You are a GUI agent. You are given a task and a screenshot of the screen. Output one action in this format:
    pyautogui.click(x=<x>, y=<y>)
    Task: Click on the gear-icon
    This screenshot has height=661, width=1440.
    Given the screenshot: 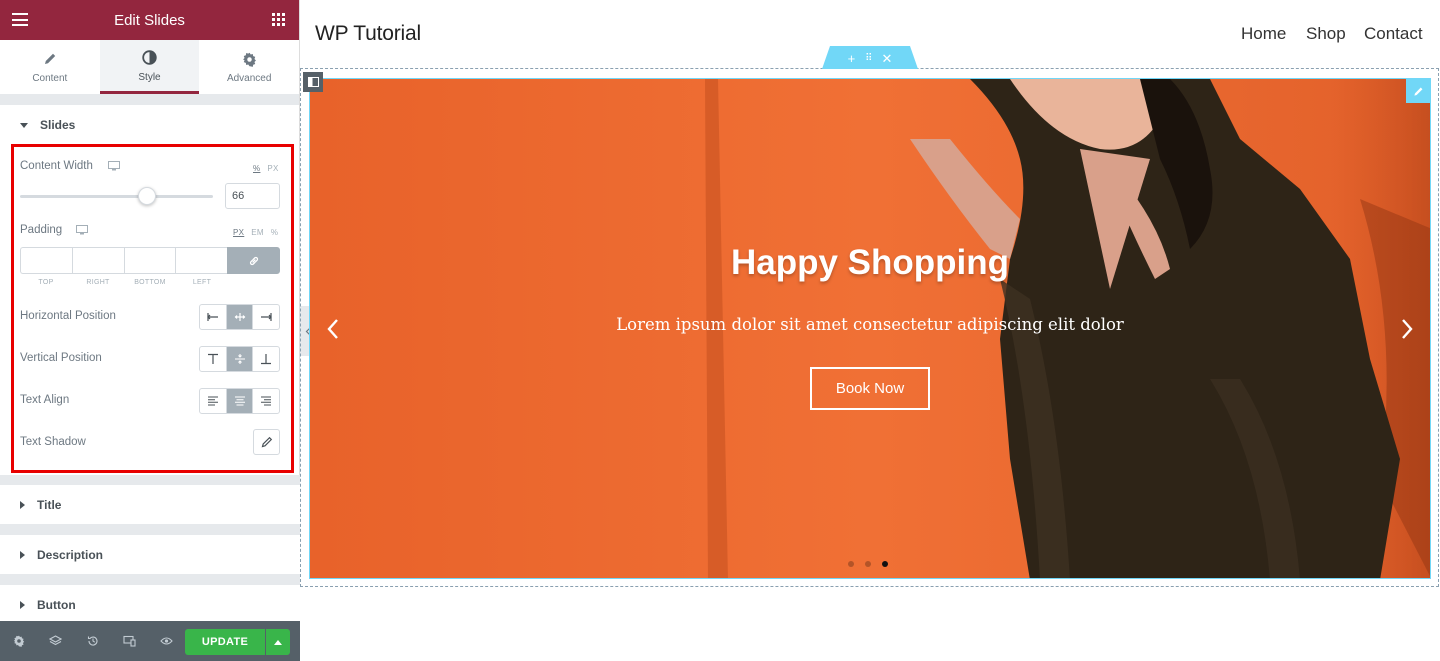 What is the action you would take?
    pyautogui.click(x=249, y=59)
    